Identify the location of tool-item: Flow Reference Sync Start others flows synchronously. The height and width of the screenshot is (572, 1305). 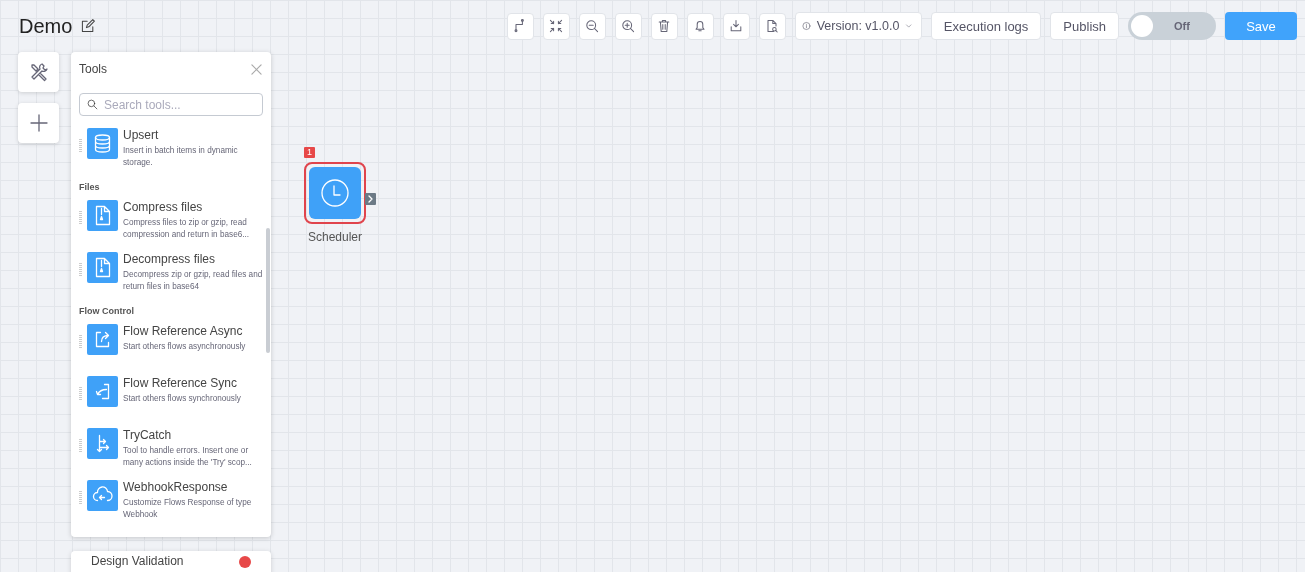
(172, 402).